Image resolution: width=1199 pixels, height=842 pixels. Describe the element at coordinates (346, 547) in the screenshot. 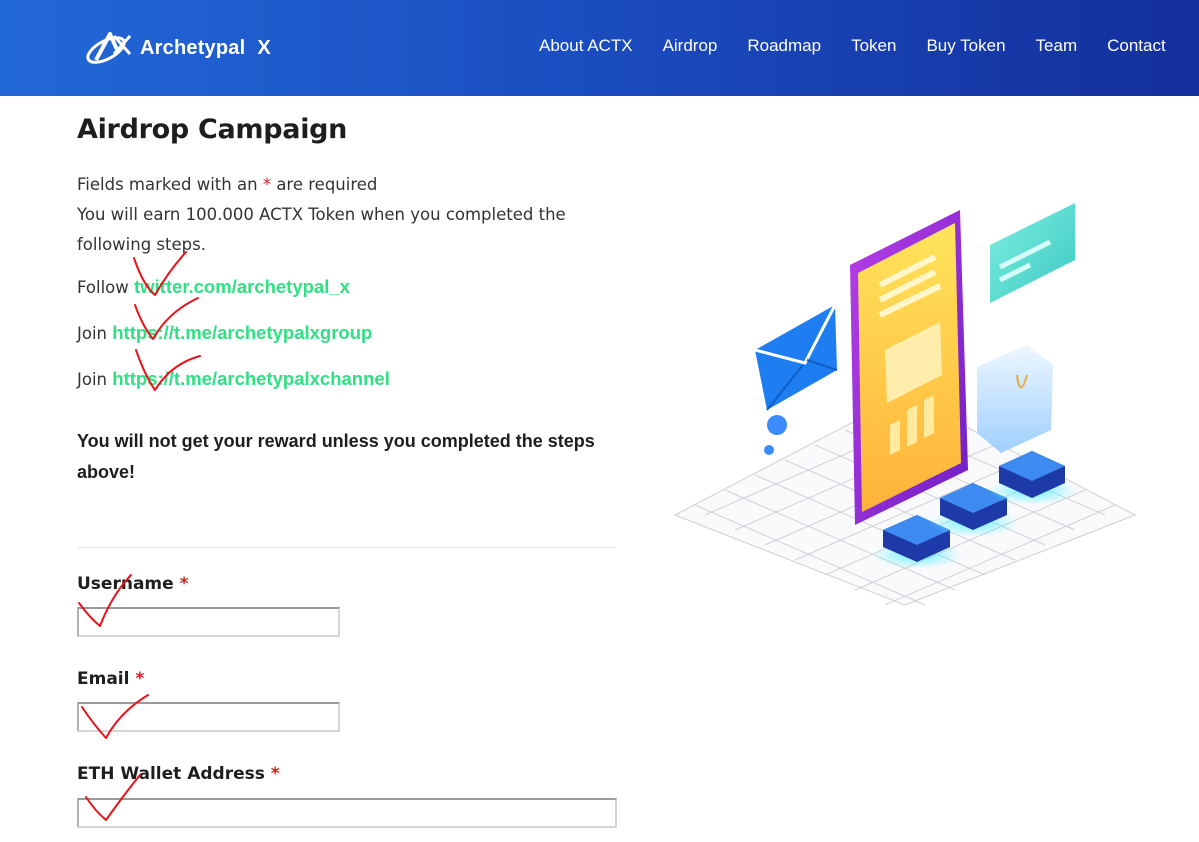

I see `section-divider` at that location.